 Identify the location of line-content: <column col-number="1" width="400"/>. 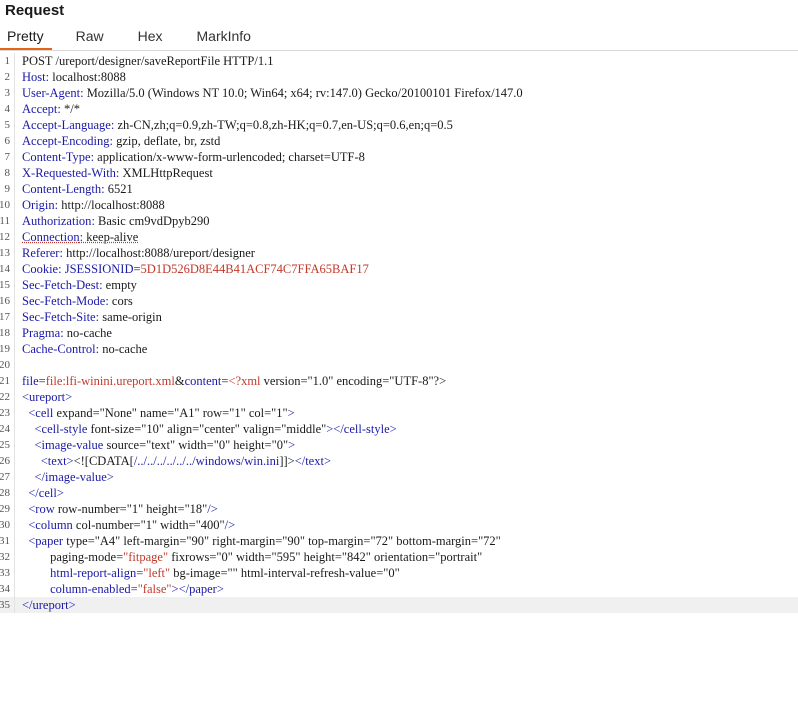
(128, 525).